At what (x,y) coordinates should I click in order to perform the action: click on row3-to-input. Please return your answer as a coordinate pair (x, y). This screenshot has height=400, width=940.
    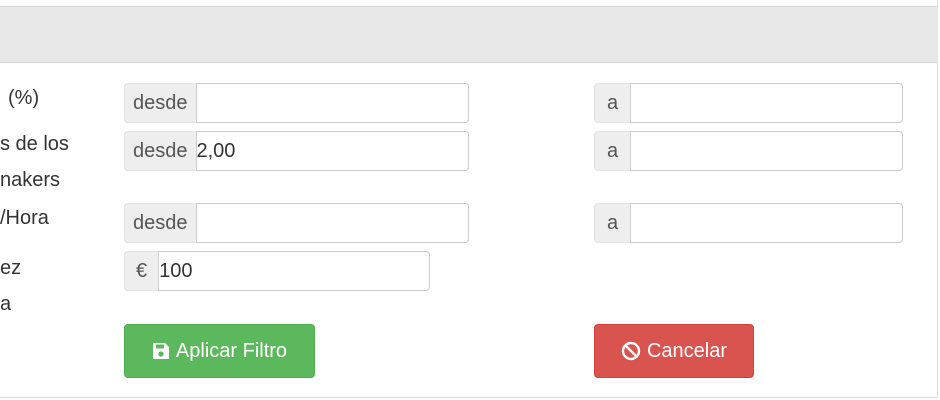
    Looking at the image, I should click on (767, 223).